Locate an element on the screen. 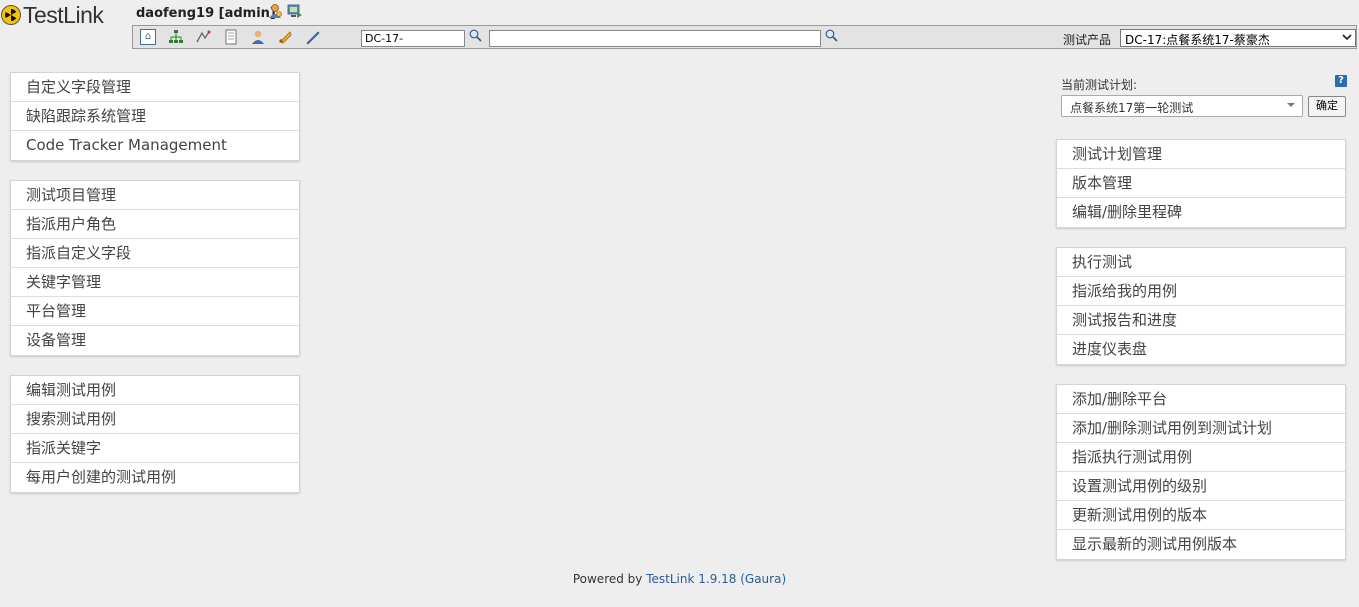 The width and height of the screenshot is (1359, 607). testlink-logo: TestLink is located at coordinates (52, 14).